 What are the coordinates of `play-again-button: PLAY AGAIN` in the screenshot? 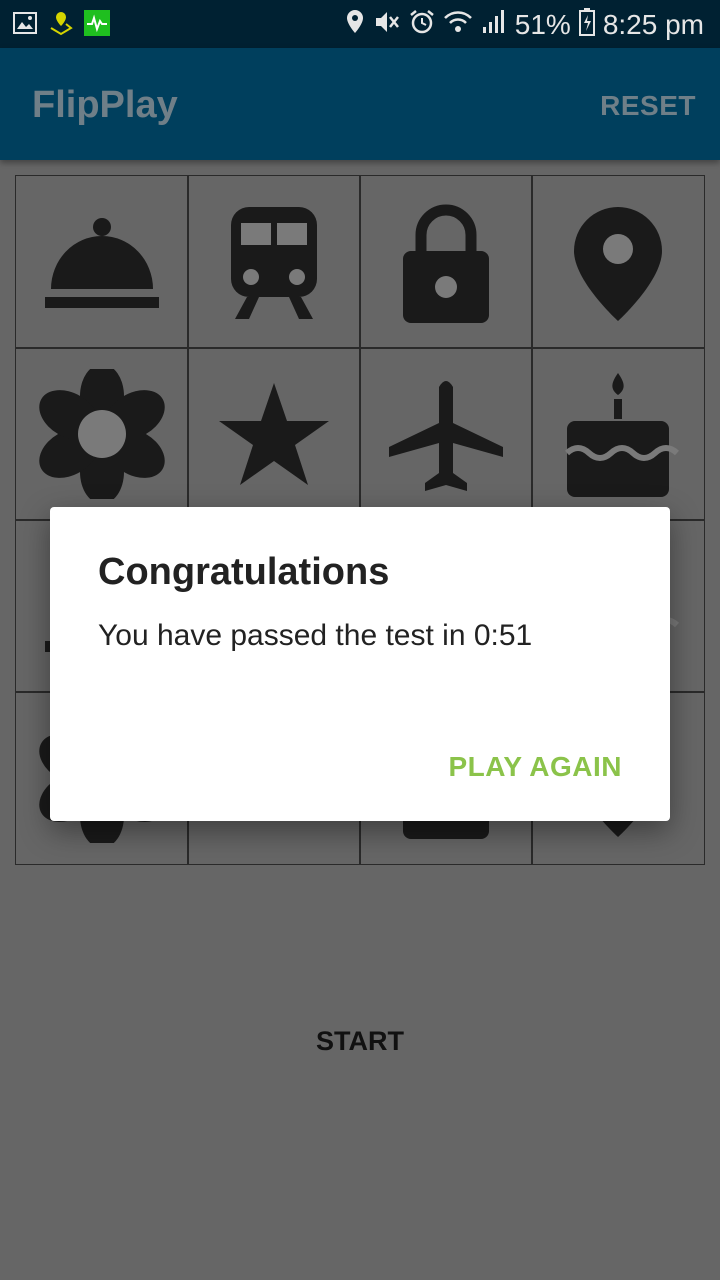 It's located at (535, 767).